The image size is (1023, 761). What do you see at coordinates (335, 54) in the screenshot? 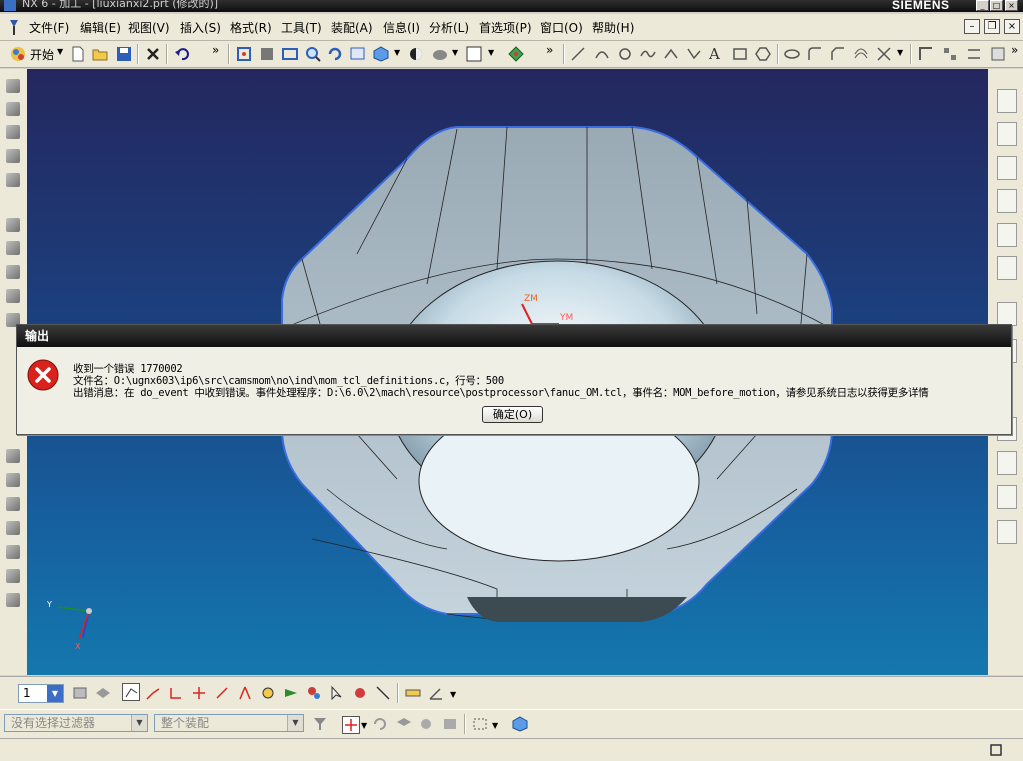
I see `rotate-icon` at bounding box center [335, 54].